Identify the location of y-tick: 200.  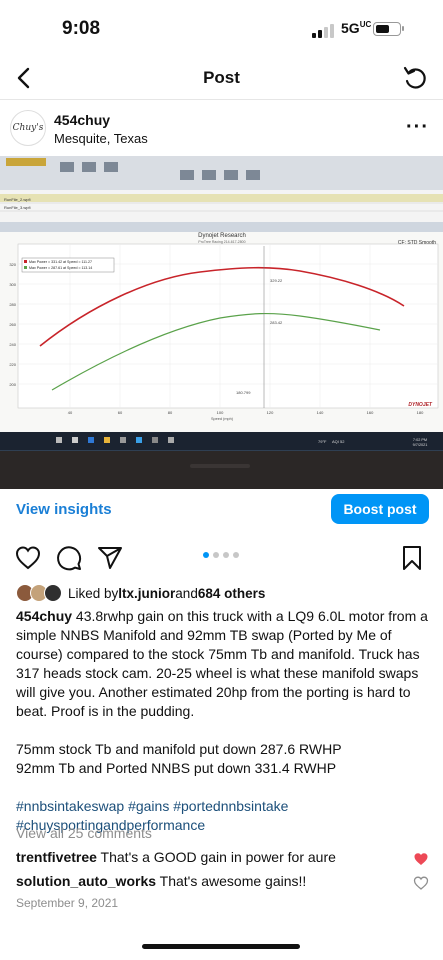
(12, 384).